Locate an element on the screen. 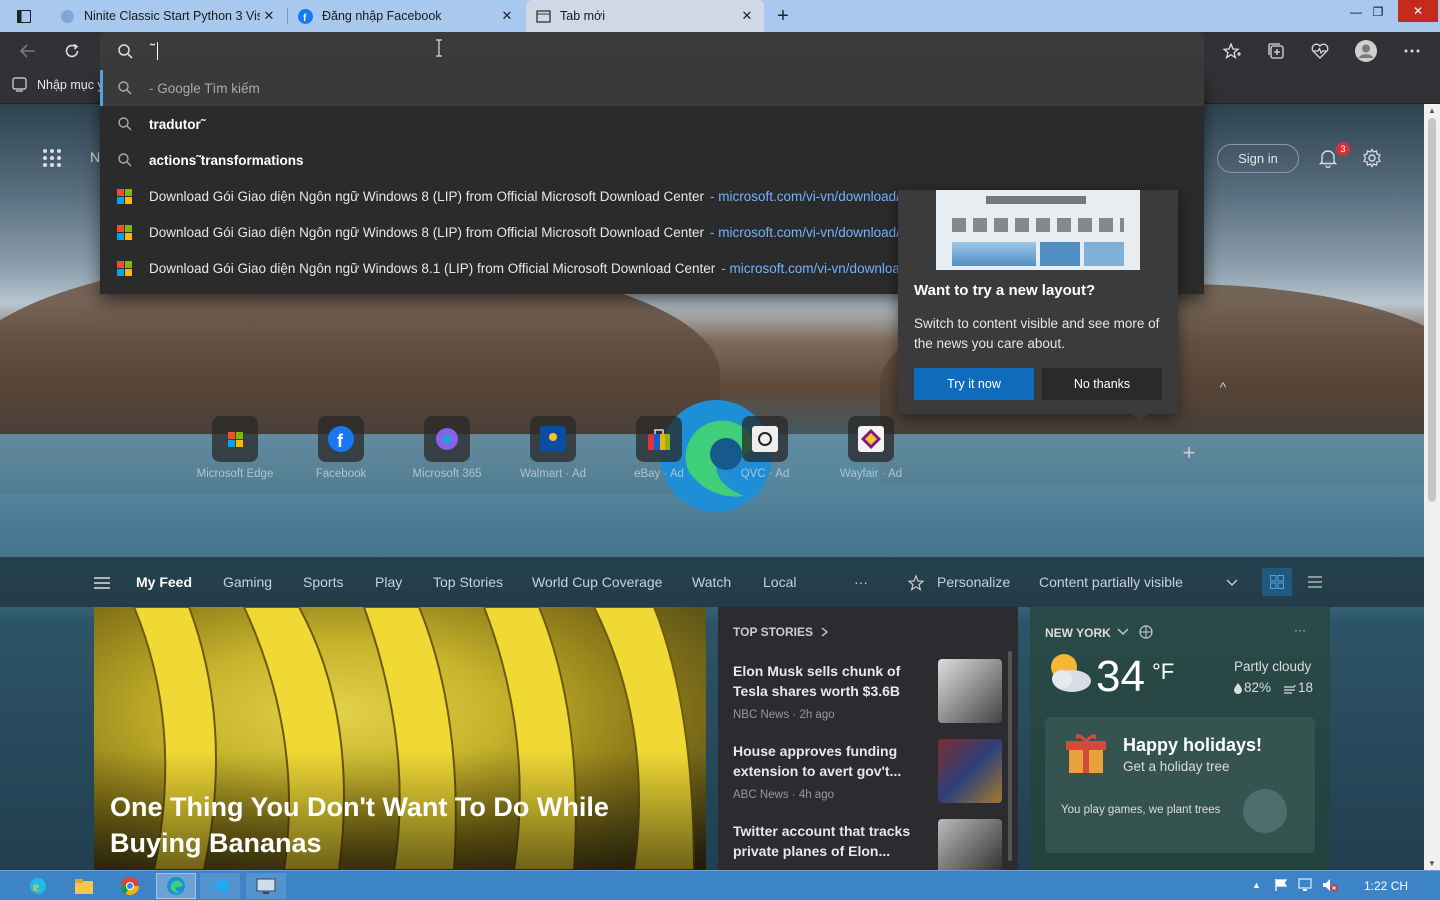 The width and height of the screenshot is (1440, 900). suggestion-item: - Google Tìm kiếm is located at coordinates (652, 88).